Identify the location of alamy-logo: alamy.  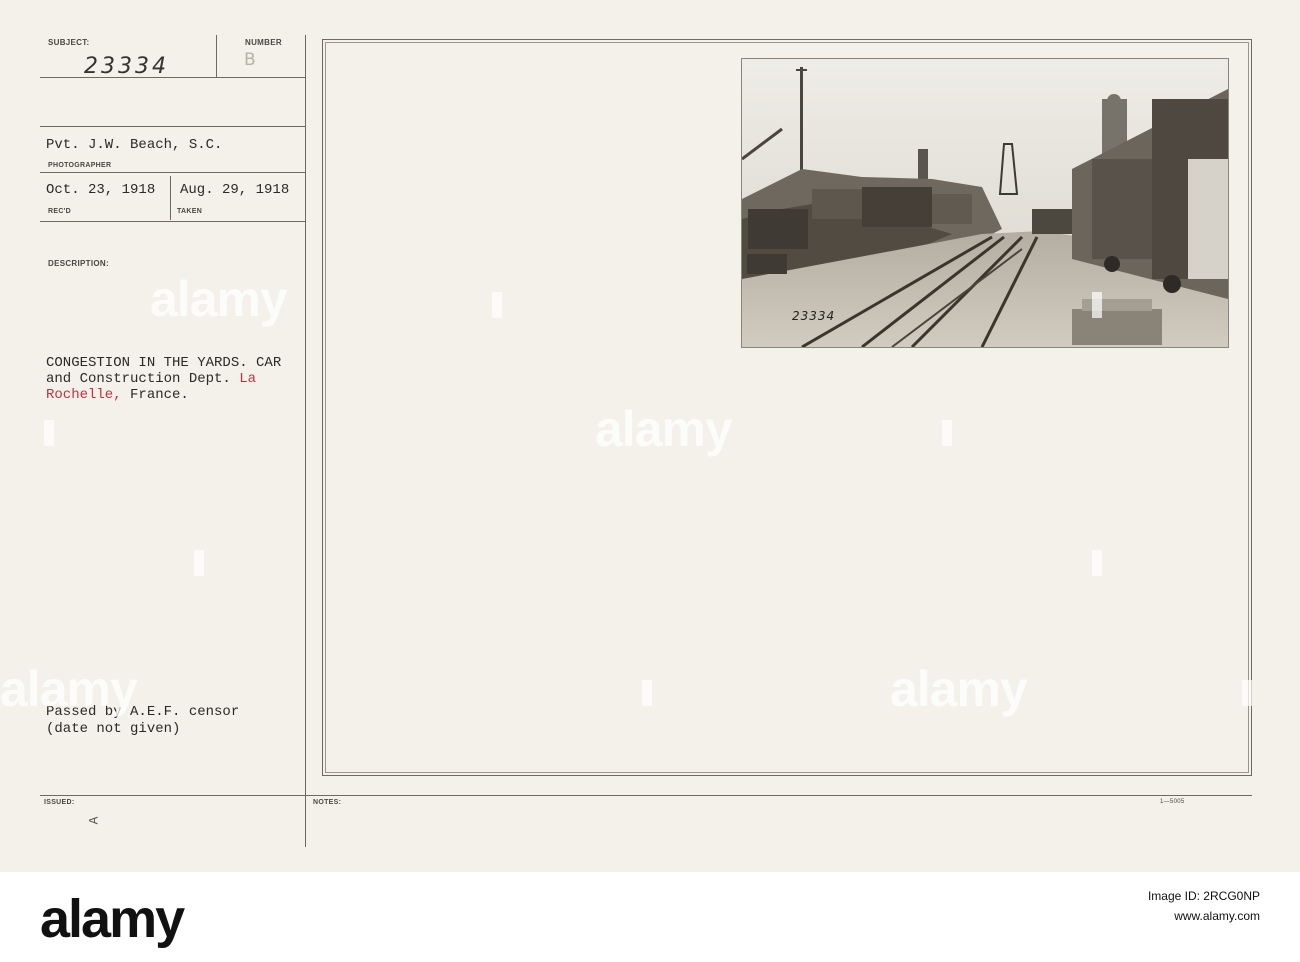
(112, 919).